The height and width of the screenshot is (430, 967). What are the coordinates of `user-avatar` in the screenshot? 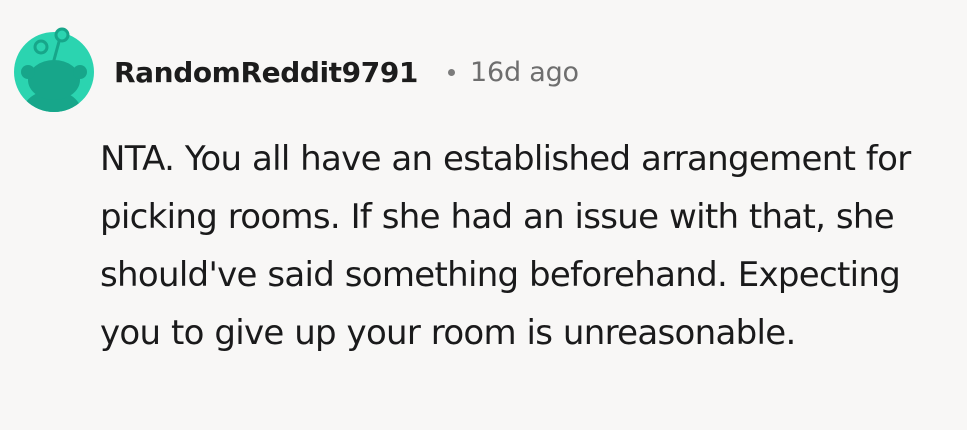 It's located at (54, 66).